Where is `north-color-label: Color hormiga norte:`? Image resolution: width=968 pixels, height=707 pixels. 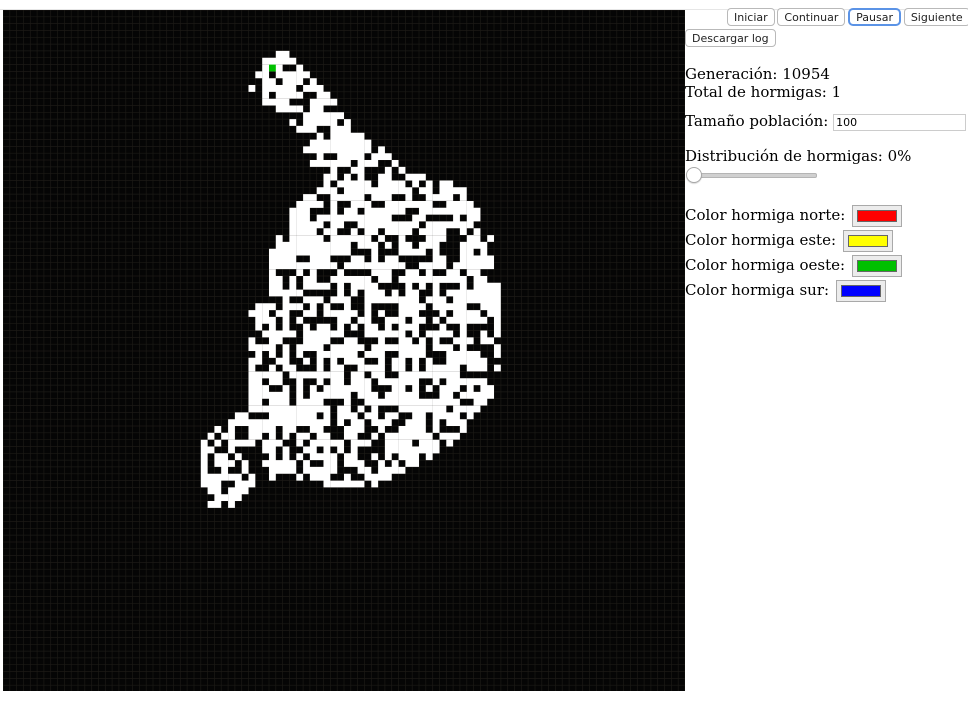
north-color-label: Color hormiga norte: is located at coordinates (765, 214).